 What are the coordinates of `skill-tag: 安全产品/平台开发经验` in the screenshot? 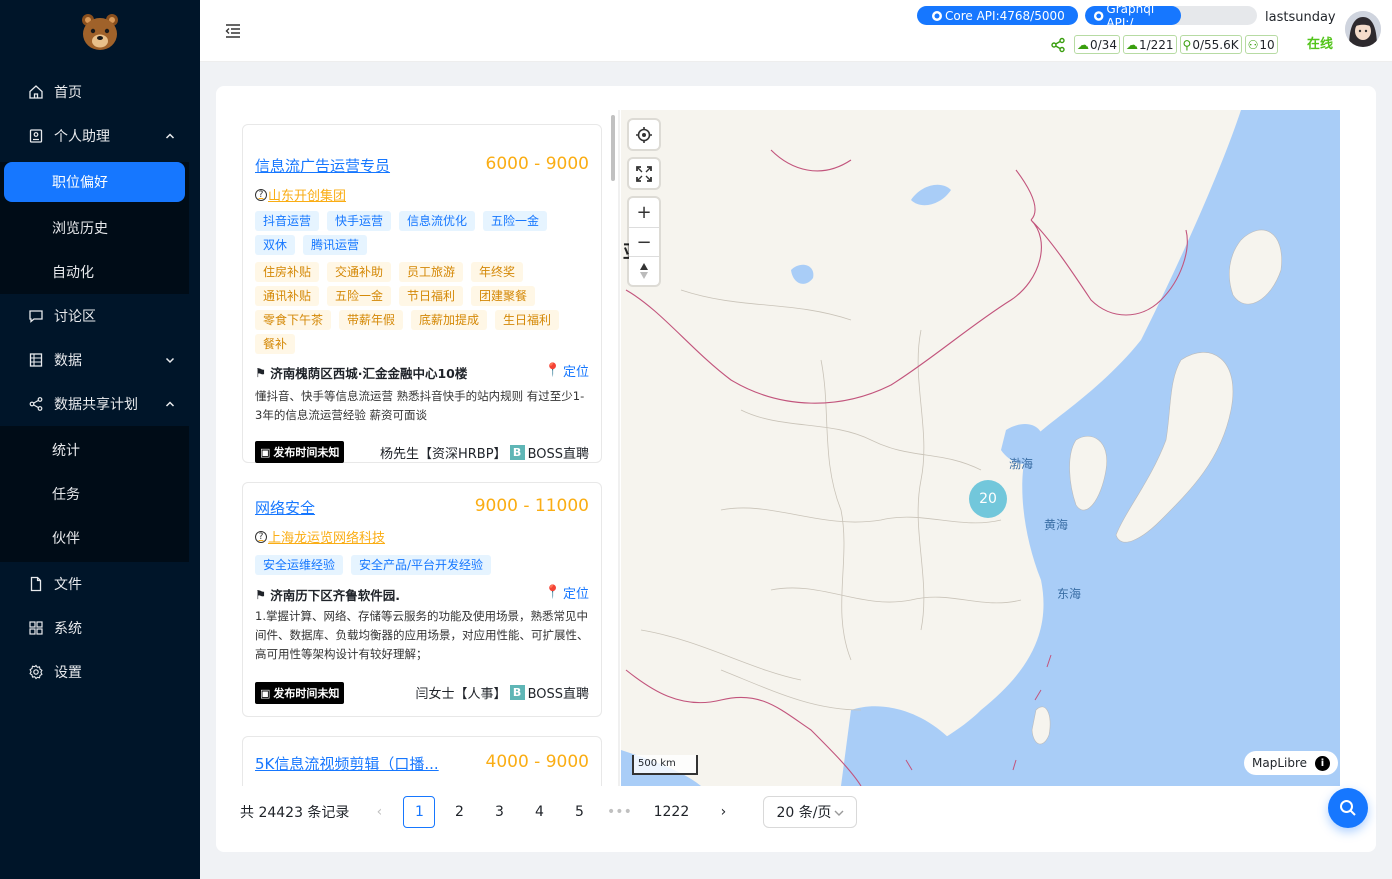 It's located at (421, 565).